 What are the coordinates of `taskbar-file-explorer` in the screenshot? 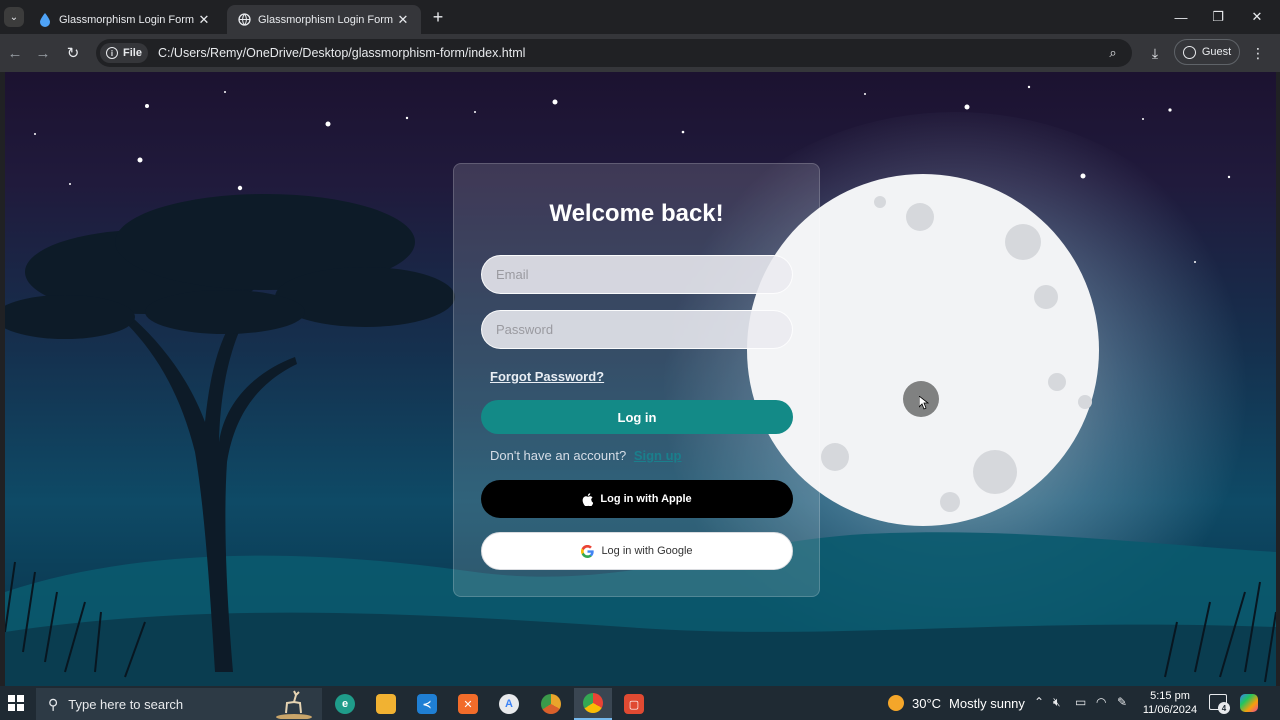 It's located at (386, 704).